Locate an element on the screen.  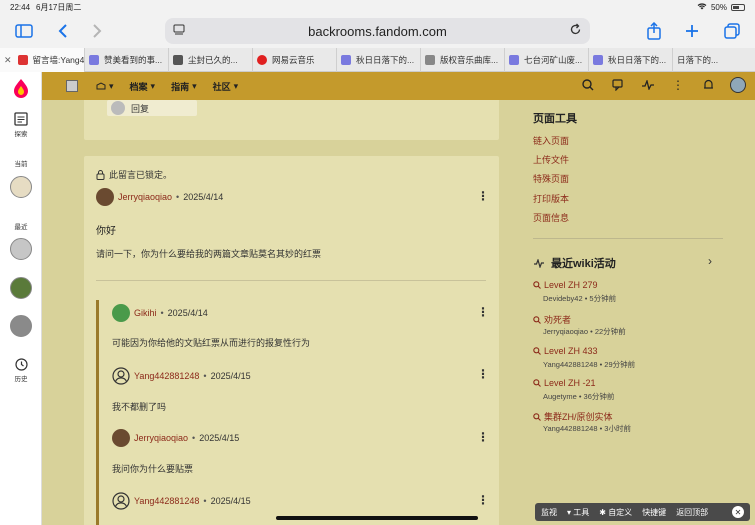
tool-link: 特殊页面 is located at coordinates (551, 178).